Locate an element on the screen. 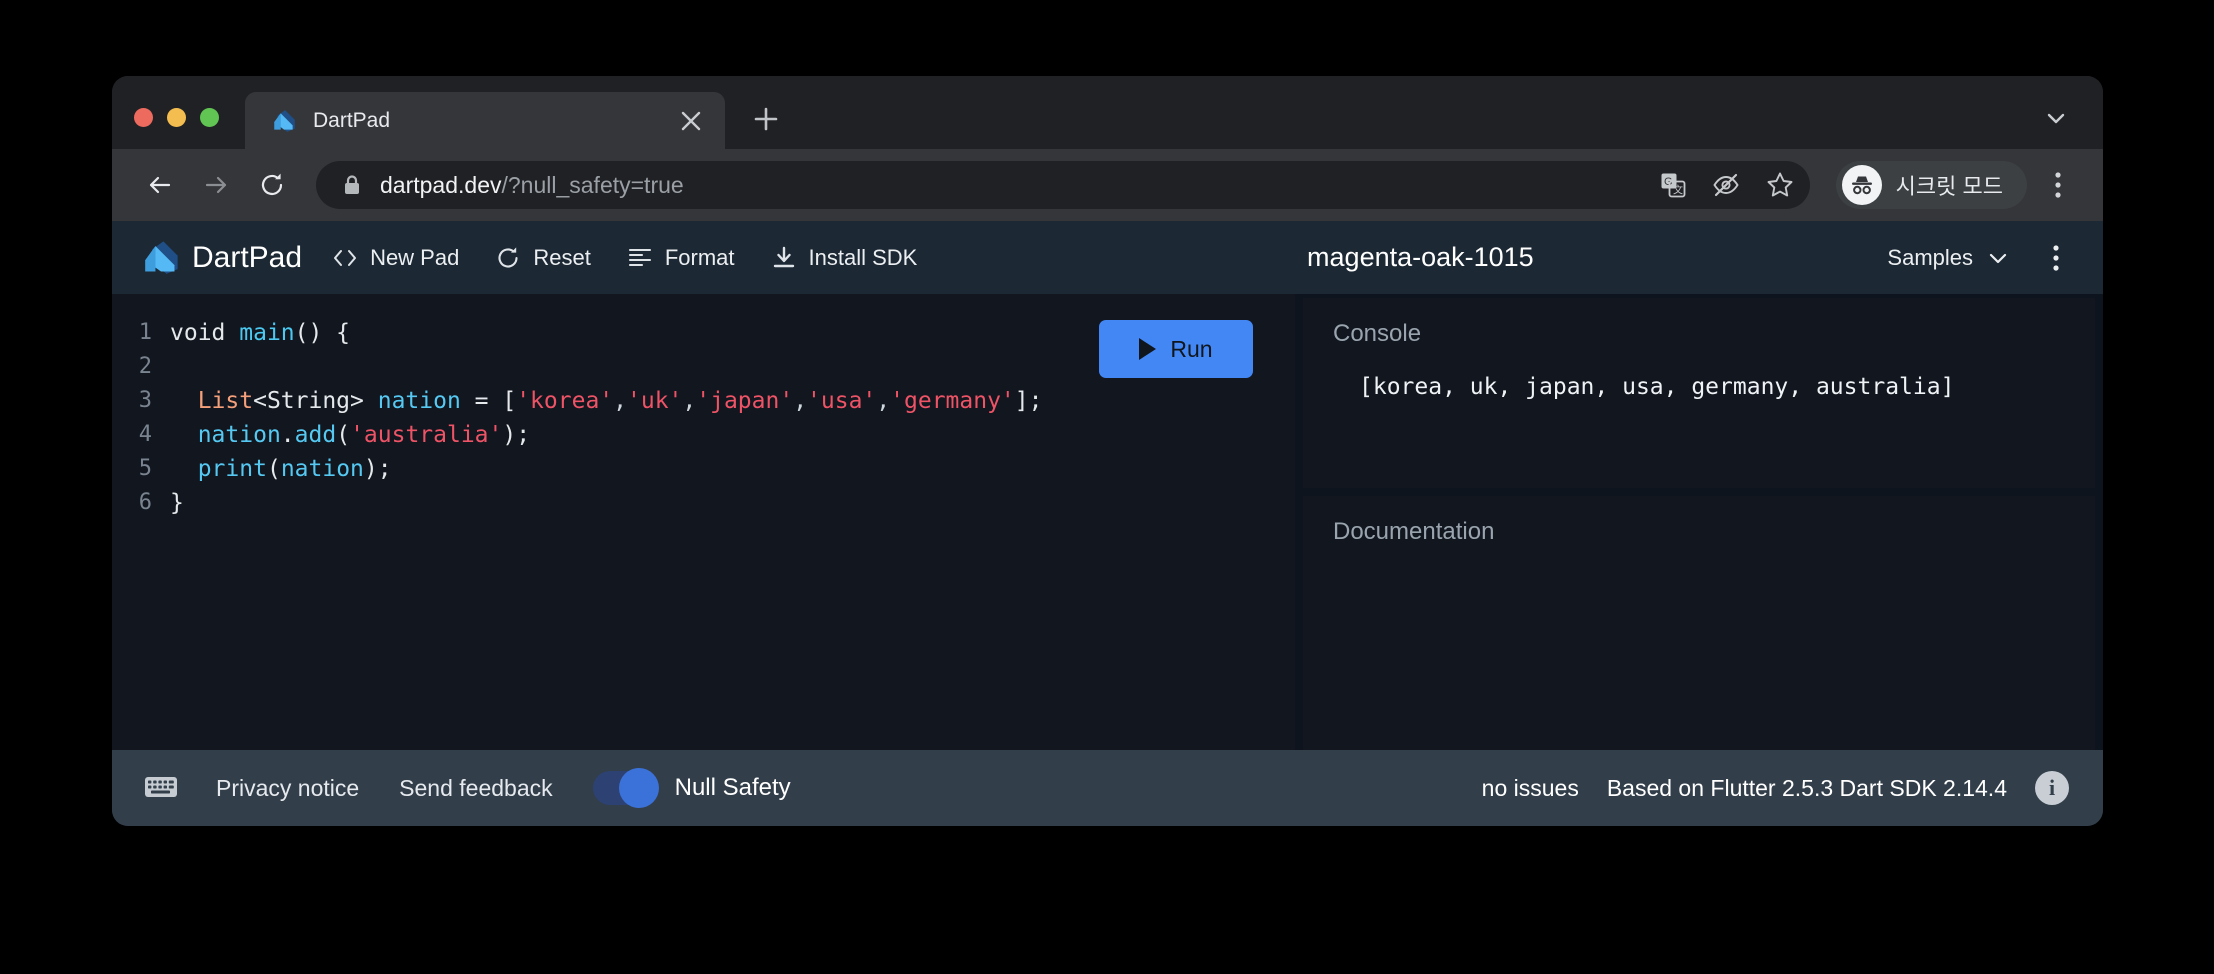 This screenshot has width=2214, height=974. format-button: Format is located at coordinates (681, 258).